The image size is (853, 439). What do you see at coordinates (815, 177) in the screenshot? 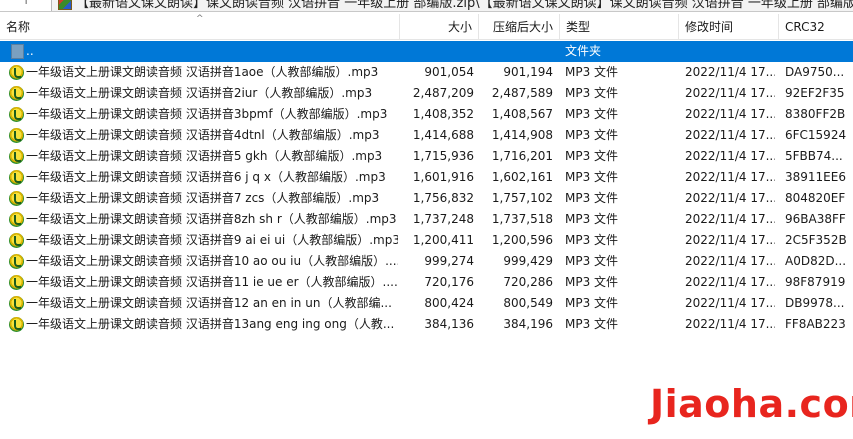
I see `file-crc32: 38911EE6` at bounding box center [815, 177].